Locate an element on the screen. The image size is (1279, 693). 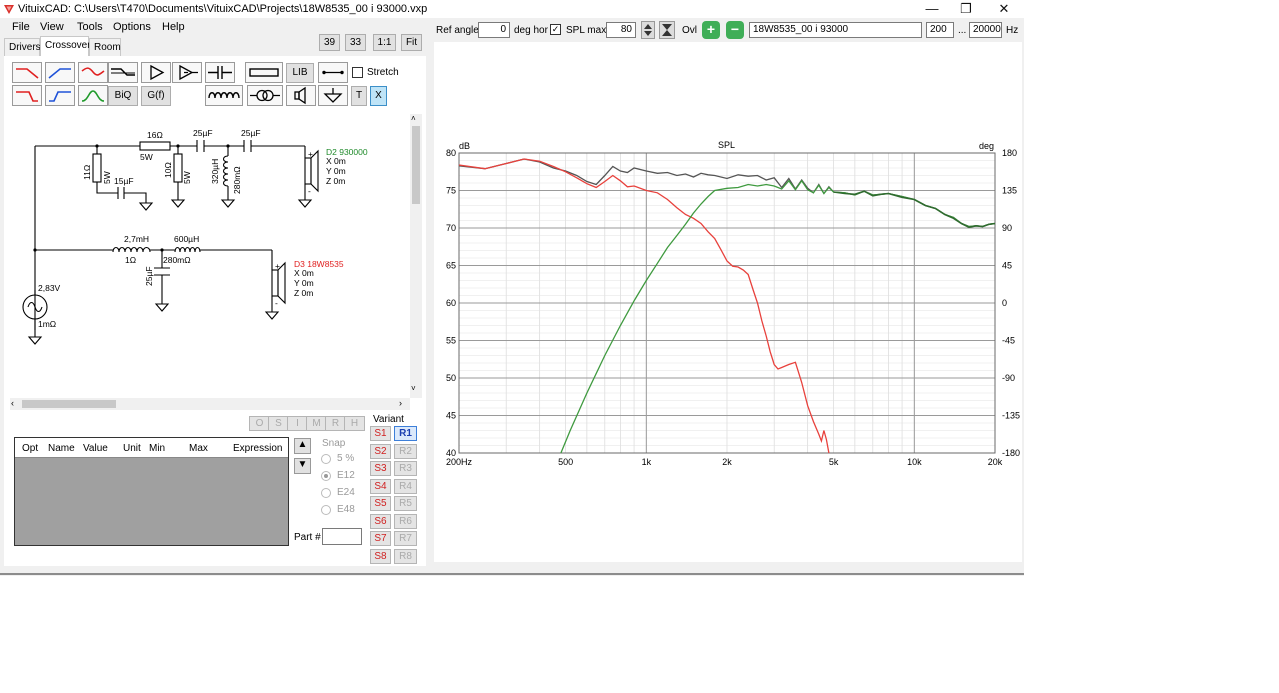
horizontal-scroll-thumb is located at coordinates (69, 404).